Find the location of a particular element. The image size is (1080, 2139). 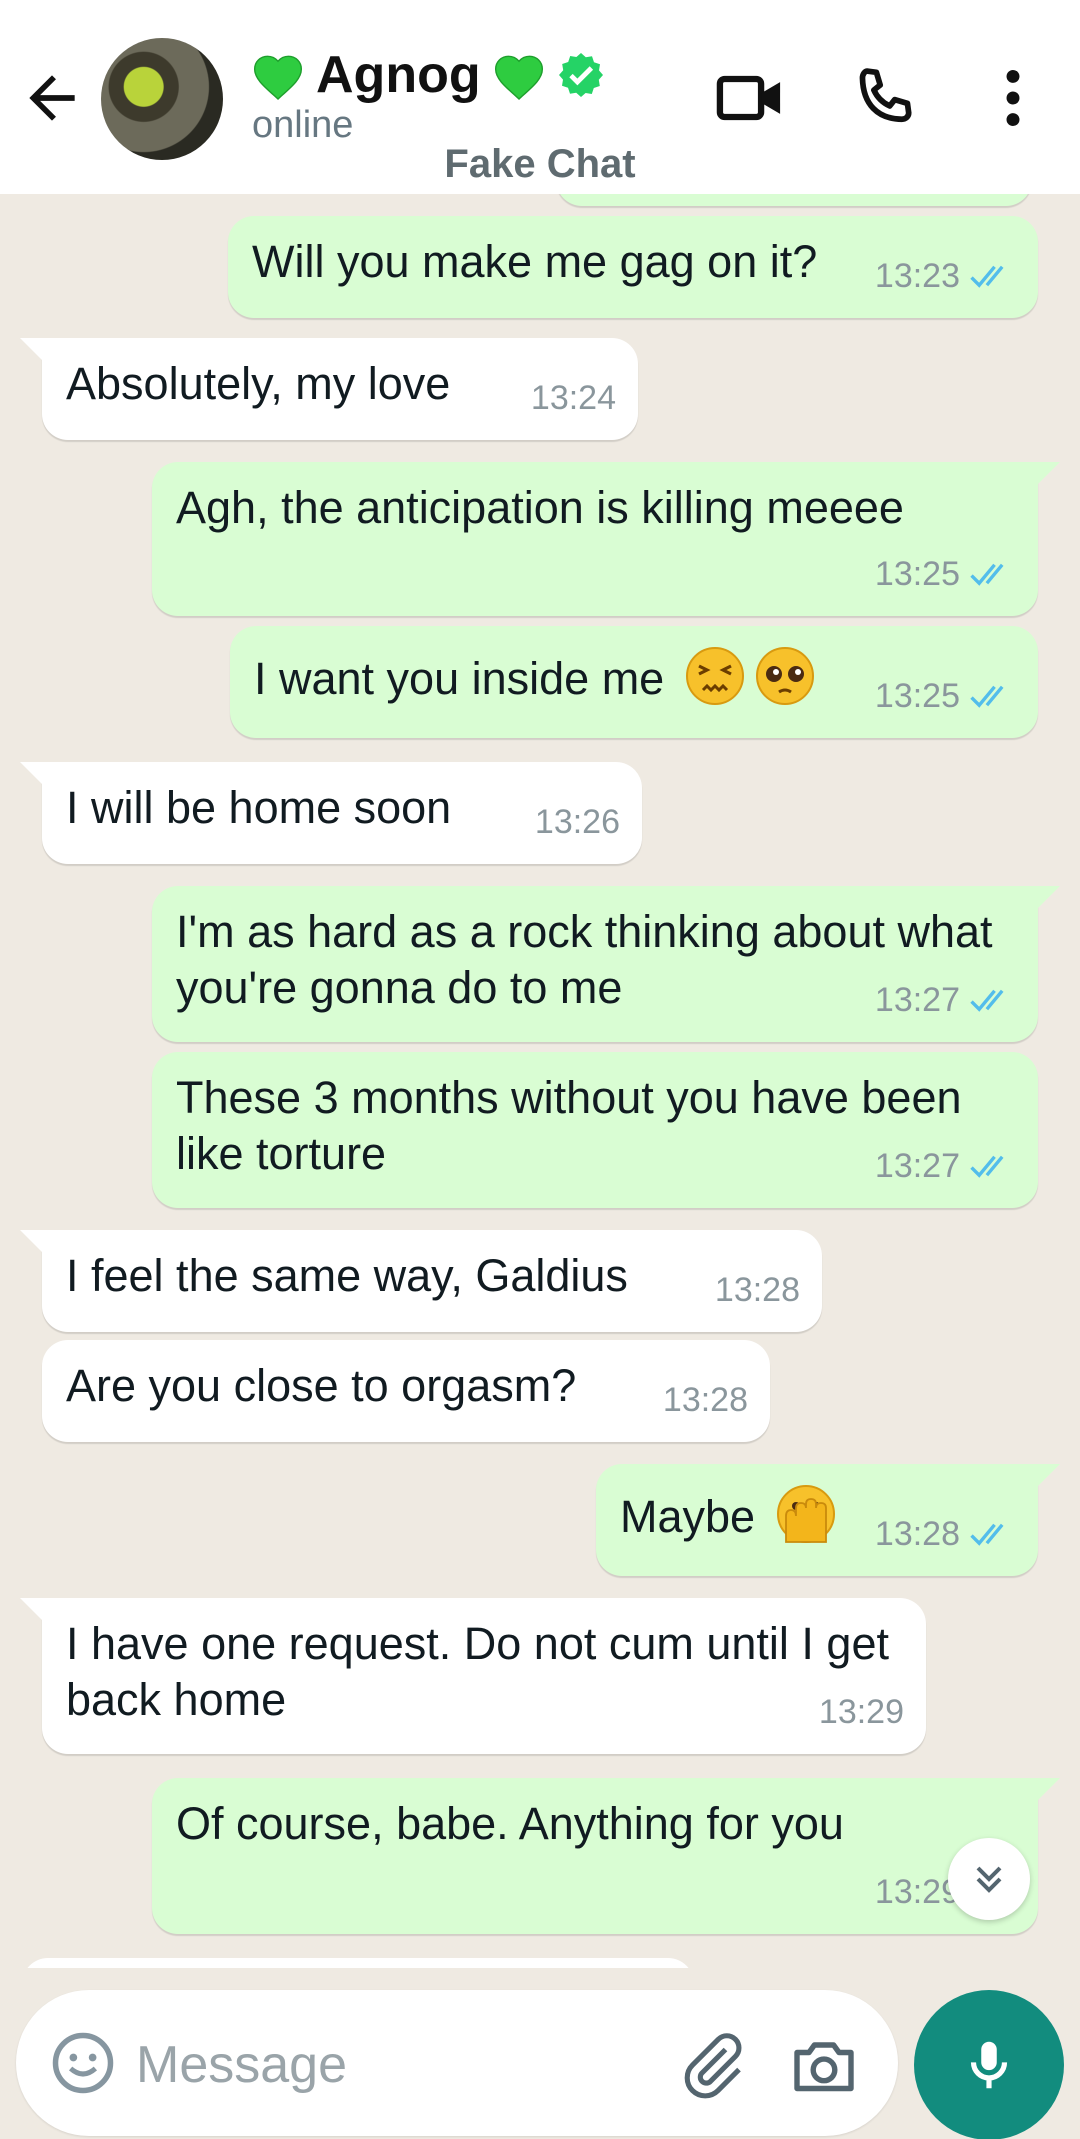

message-bubble-outgoing: Will you make me gag on it? 13:23 is located at coordinates (633, 267).